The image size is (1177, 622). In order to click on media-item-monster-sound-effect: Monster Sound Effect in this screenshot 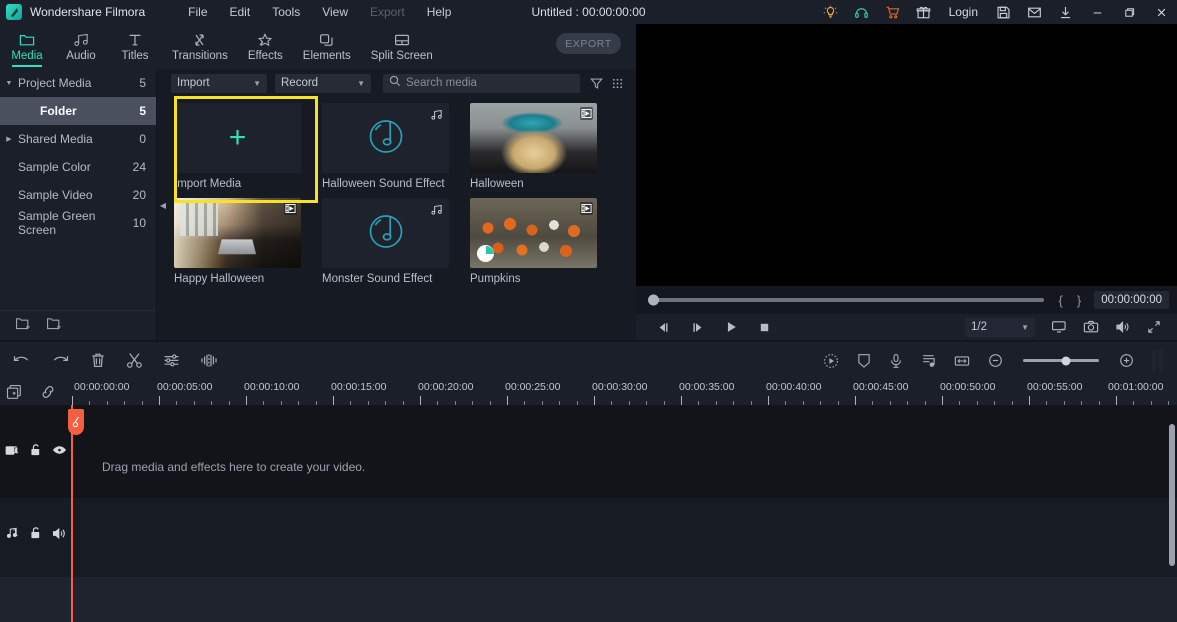, I will do `click(391, 241)`.